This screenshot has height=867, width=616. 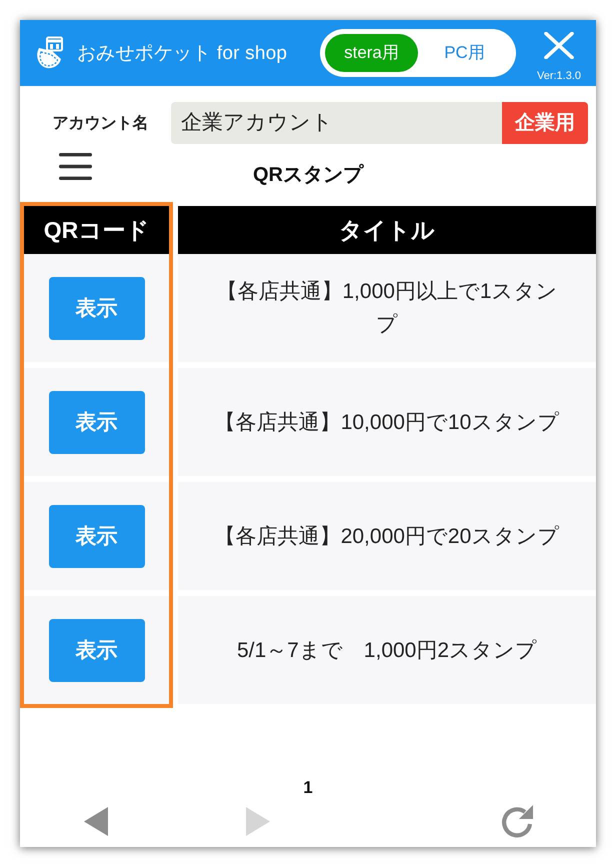 What do you see at coordinates (336, 123) in the screenshot?
I see `account-name-field: 企業アカウント` at bounding box center [336, 123].